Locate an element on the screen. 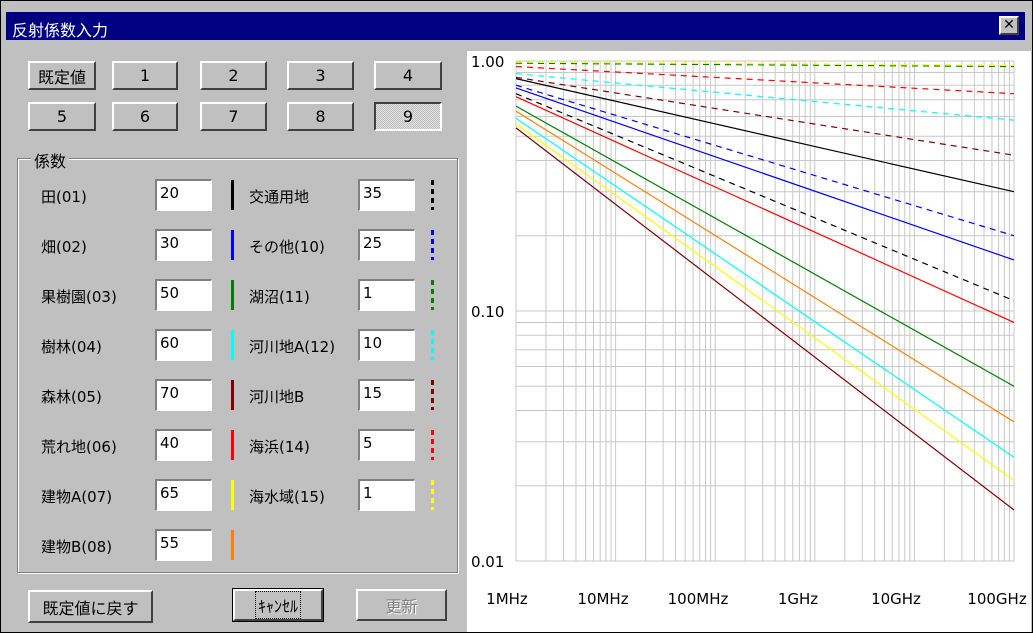  coef-input-right-5: 5 is located at coordinates (386, 445).